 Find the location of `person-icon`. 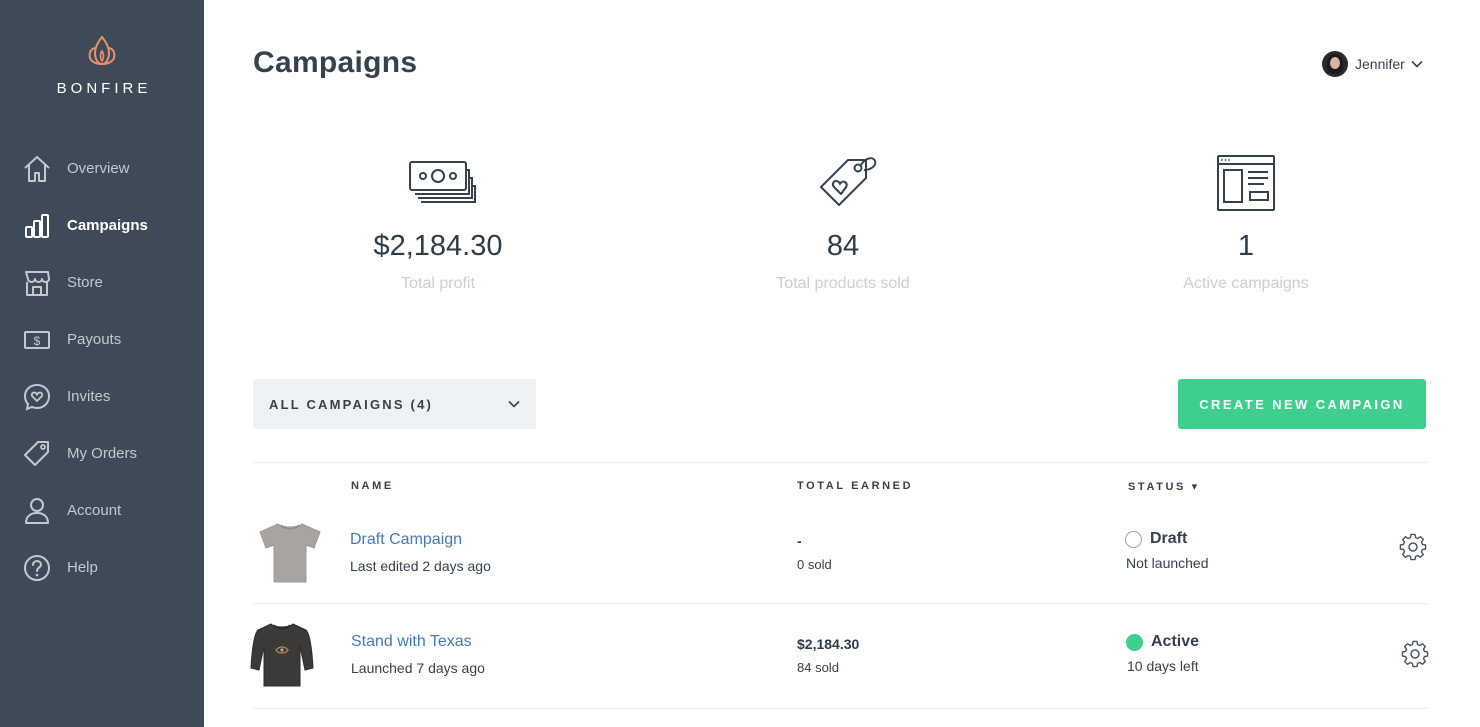

person-icon is located at coordinates (37, 511).